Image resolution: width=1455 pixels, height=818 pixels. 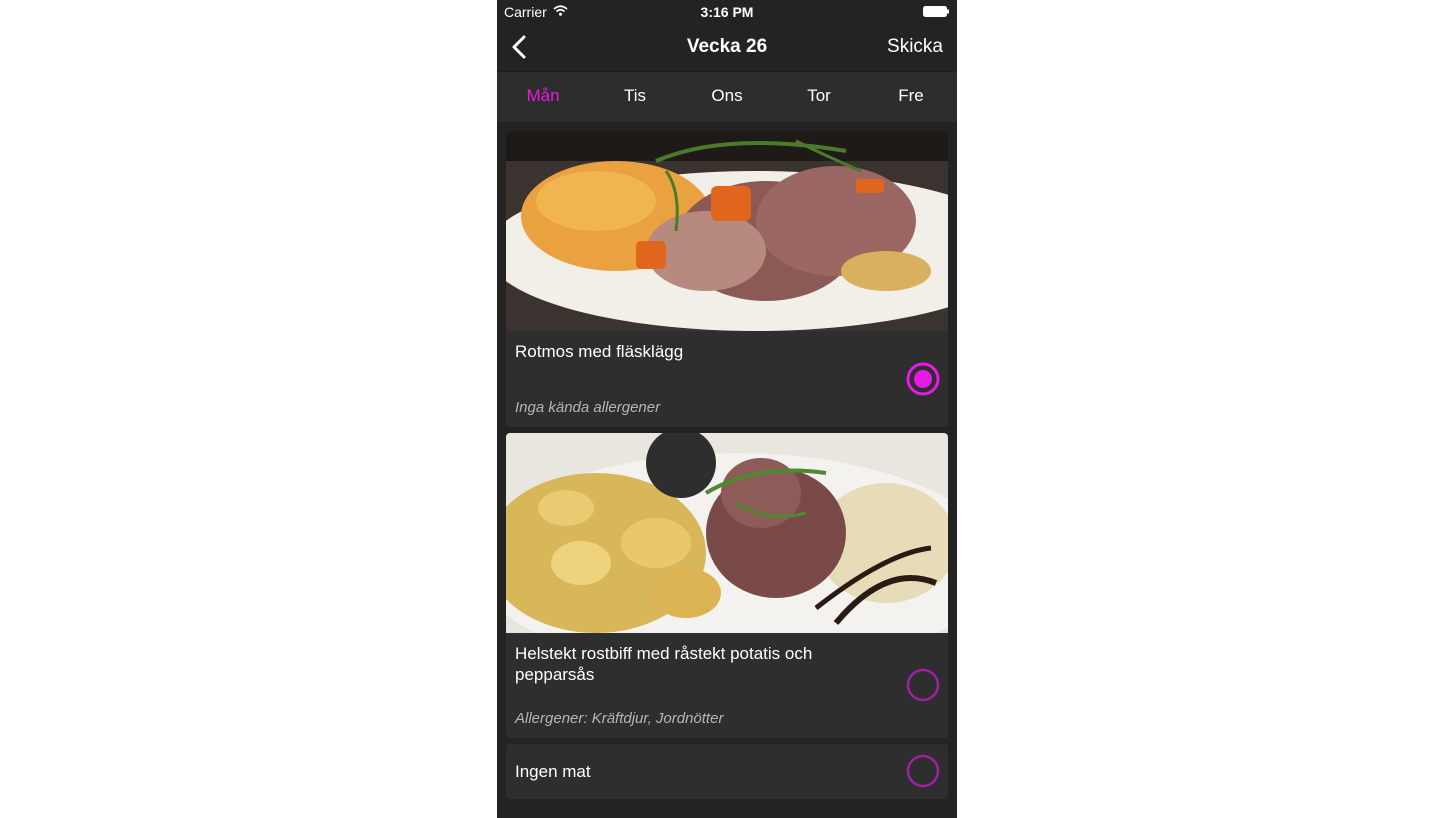 I want to click on battery-icon, so click(x=936, y=11).